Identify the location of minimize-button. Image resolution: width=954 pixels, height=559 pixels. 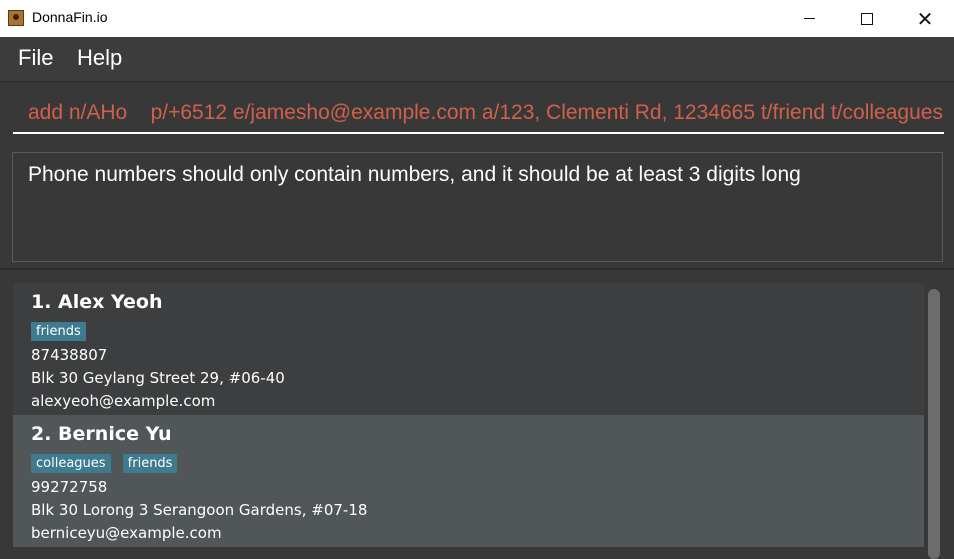
(809, 18).